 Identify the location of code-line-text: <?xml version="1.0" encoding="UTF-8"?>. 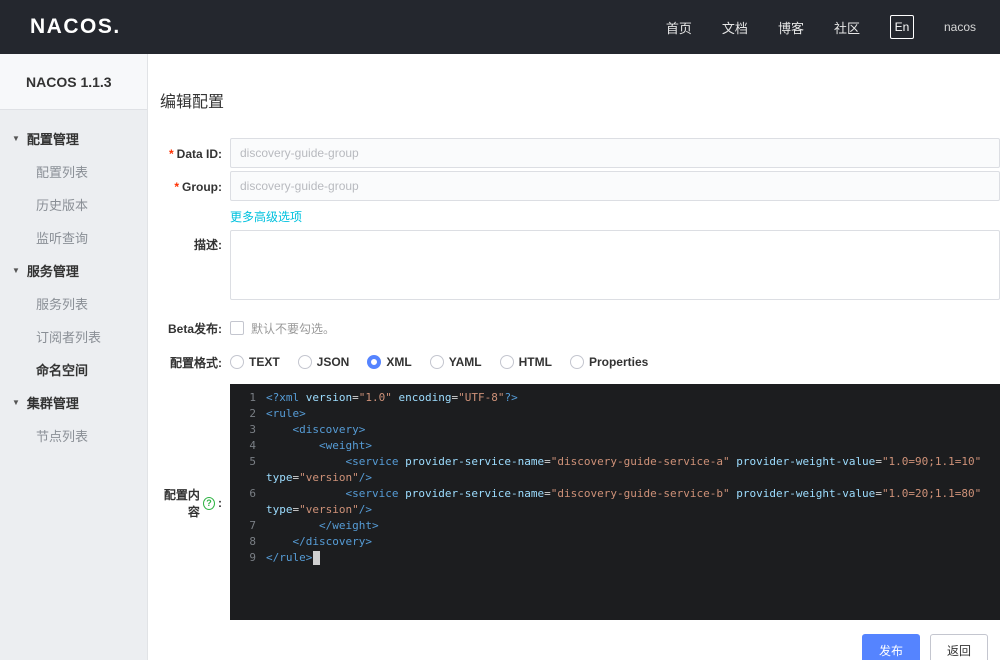
(392, 397).